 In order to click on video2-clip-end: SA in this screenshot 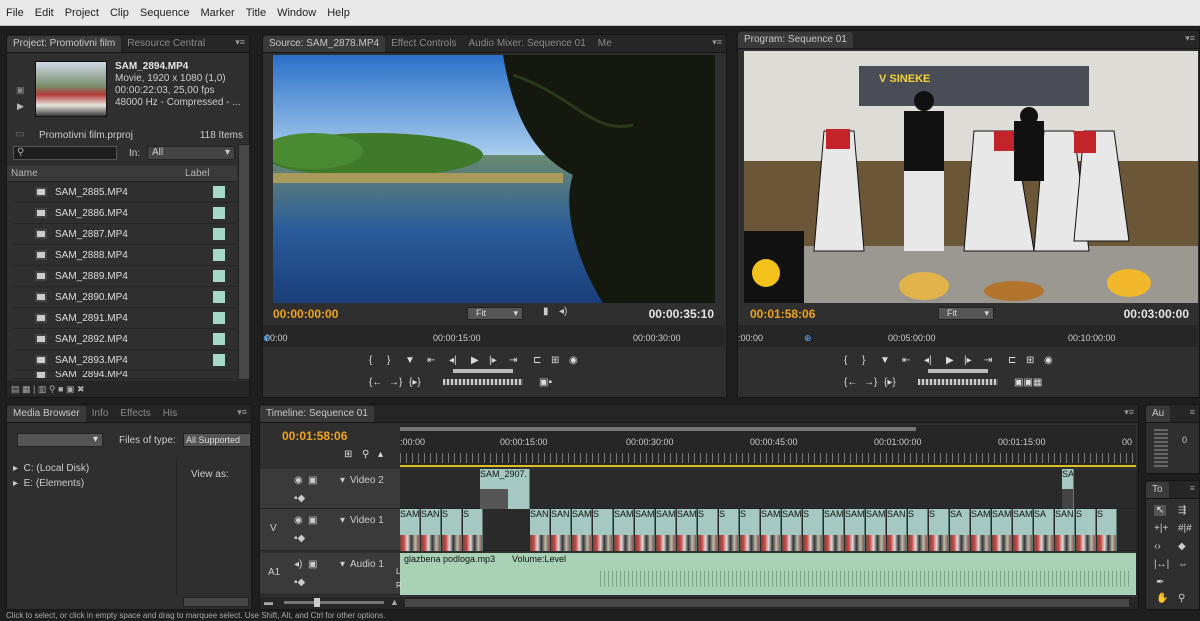, I will do `click(1068, 489)`.